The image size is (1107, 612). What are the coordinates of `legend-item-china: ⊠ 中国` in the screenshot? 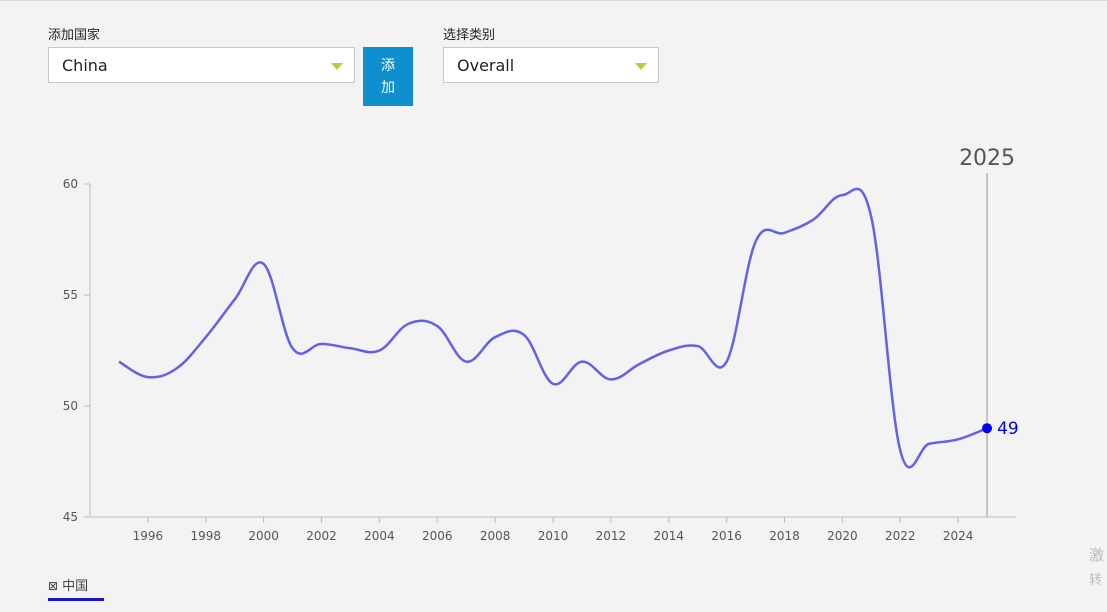 It's located at (76, 588).